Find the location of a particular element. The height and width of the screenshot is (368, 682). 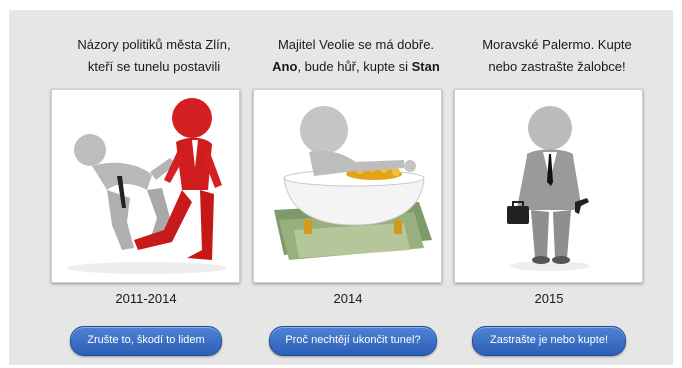

year-3: 2015 is located at coordinates (549, 298).